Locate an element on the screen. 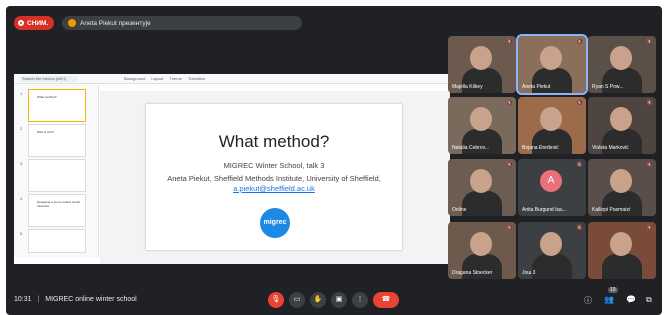 The height and width of the screenshot is (315, 664). thumbnail-title: What method? is located at coordinates (47, 97).